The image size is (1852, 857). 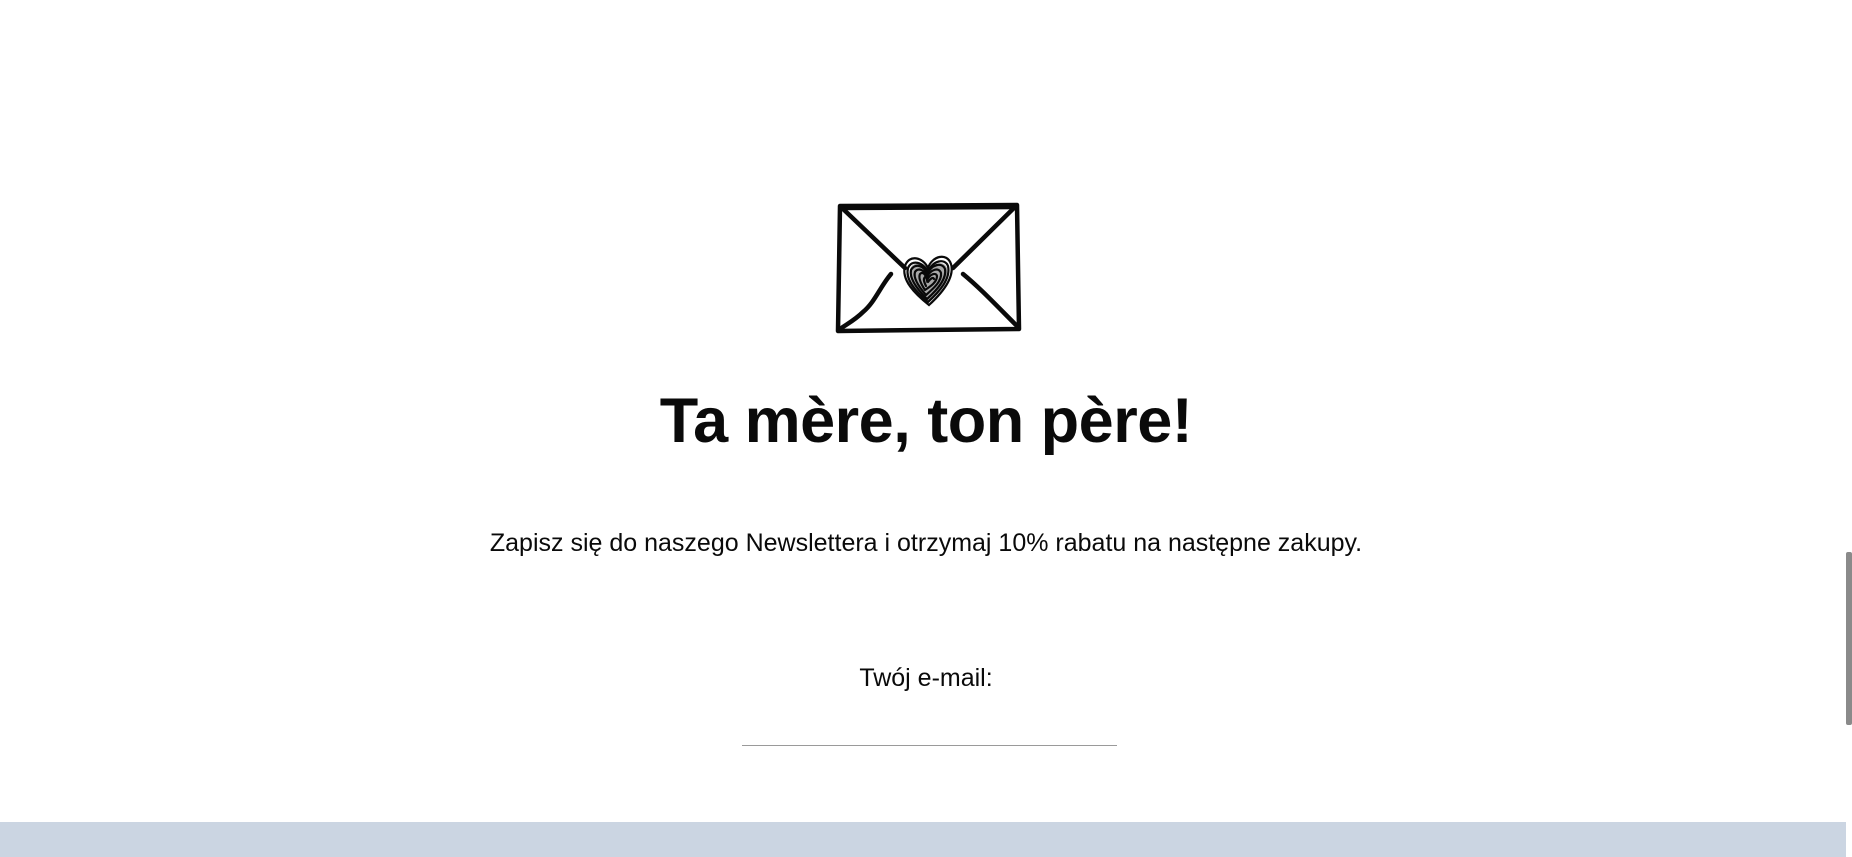 I want to click on page-title: Ta mère, ton père!, so click(x=926, y=421).